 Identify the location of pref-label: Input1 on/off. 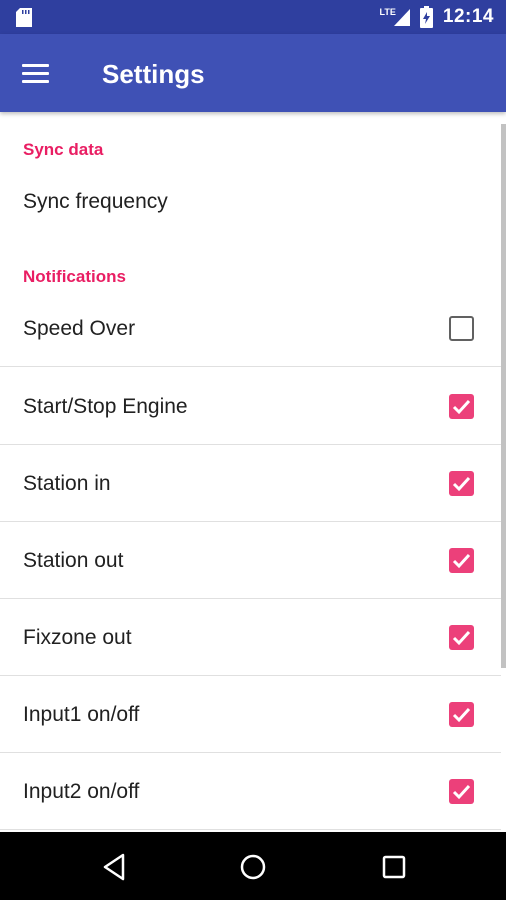
(81, 714).